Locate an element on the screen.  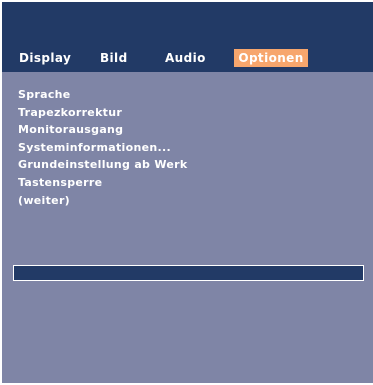
tab-audio: Audio is located at coordinates (185, 58).